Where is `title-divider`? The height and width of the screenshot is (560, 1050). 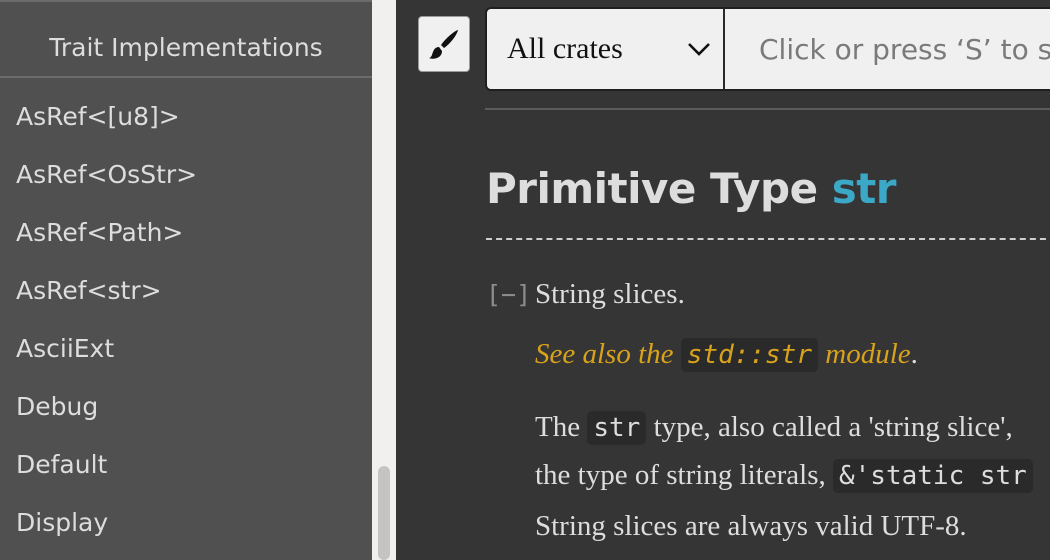
title-divider is located at coordinates (768, 239).